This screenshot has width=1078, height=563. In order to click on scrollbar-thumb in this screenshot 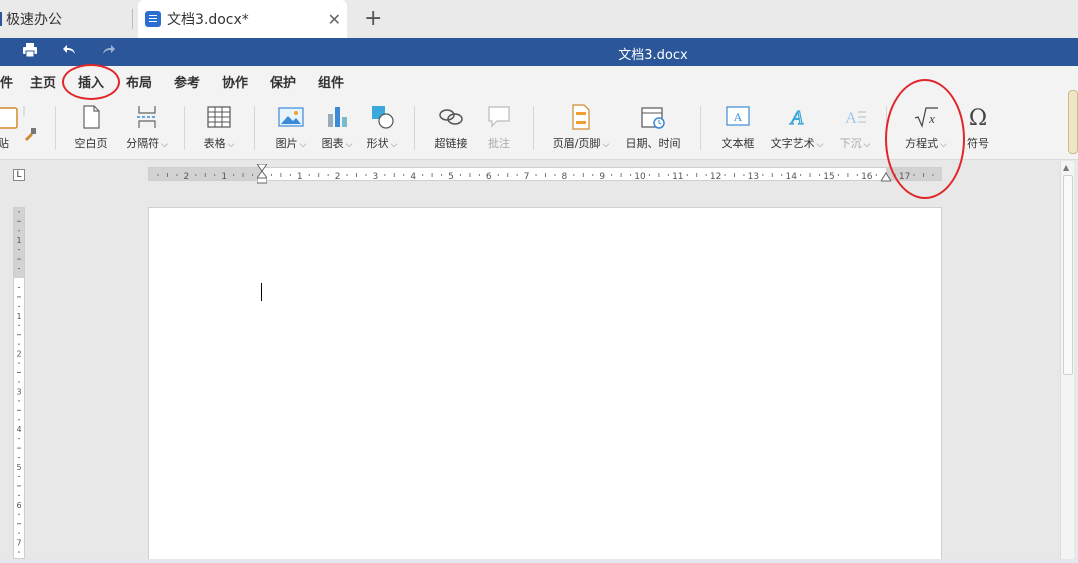, I will do `click(1068, 275)`.